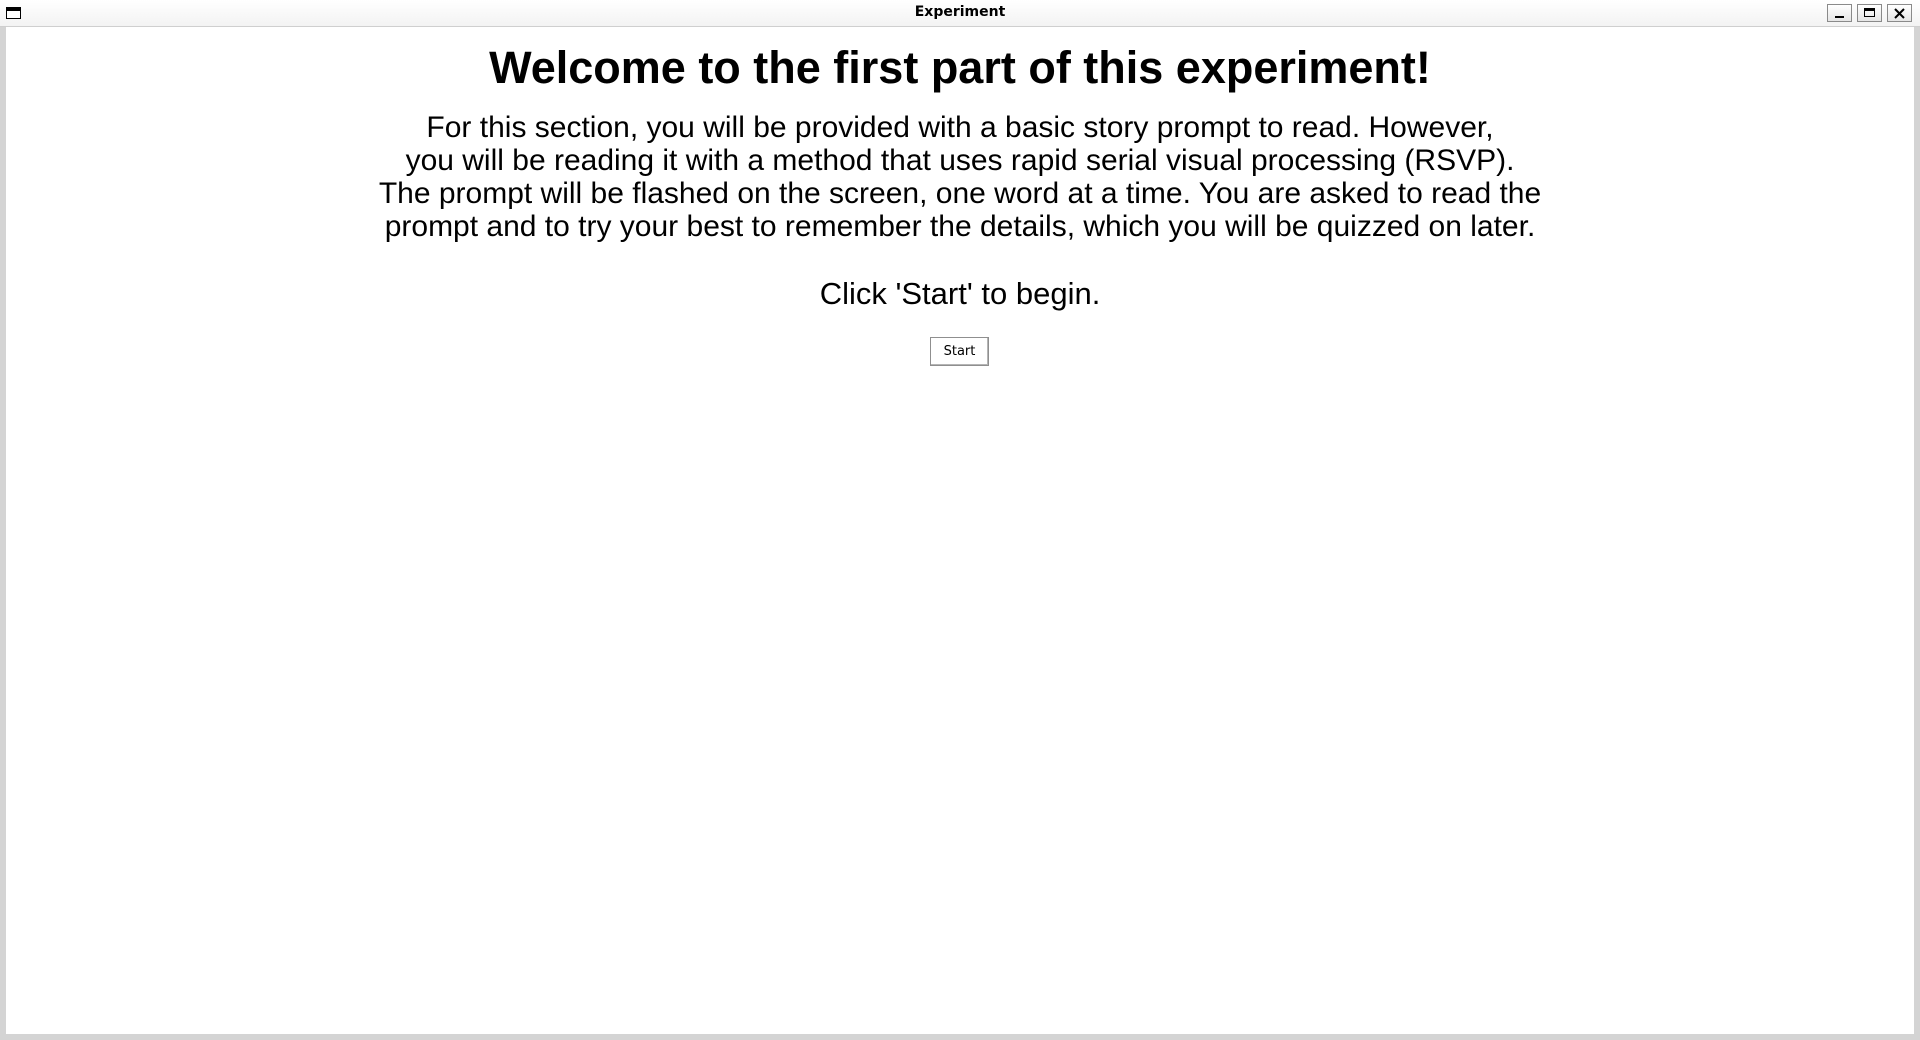  I want to click on close-icon, so click(1899, 13).